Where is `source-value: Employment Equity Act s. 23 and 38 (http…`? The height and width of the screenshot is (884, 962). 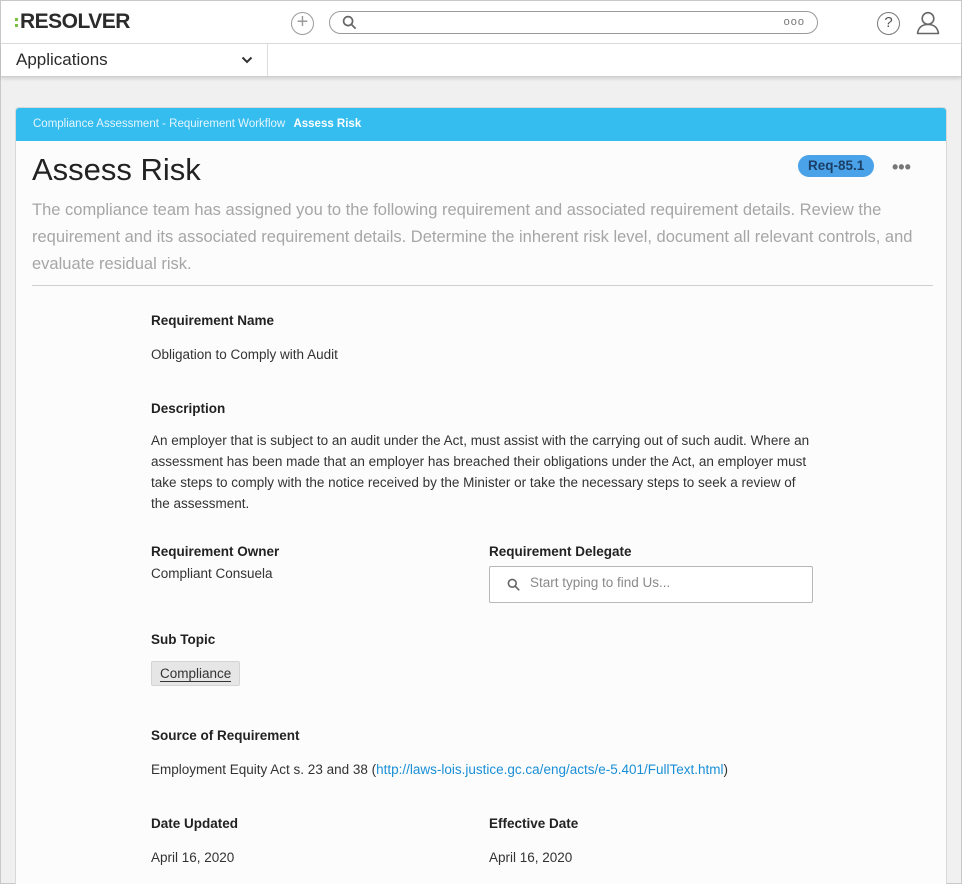 source-value: Employment Equity Act s. 23 and 38 (http… is located at coordinates (439, 769).